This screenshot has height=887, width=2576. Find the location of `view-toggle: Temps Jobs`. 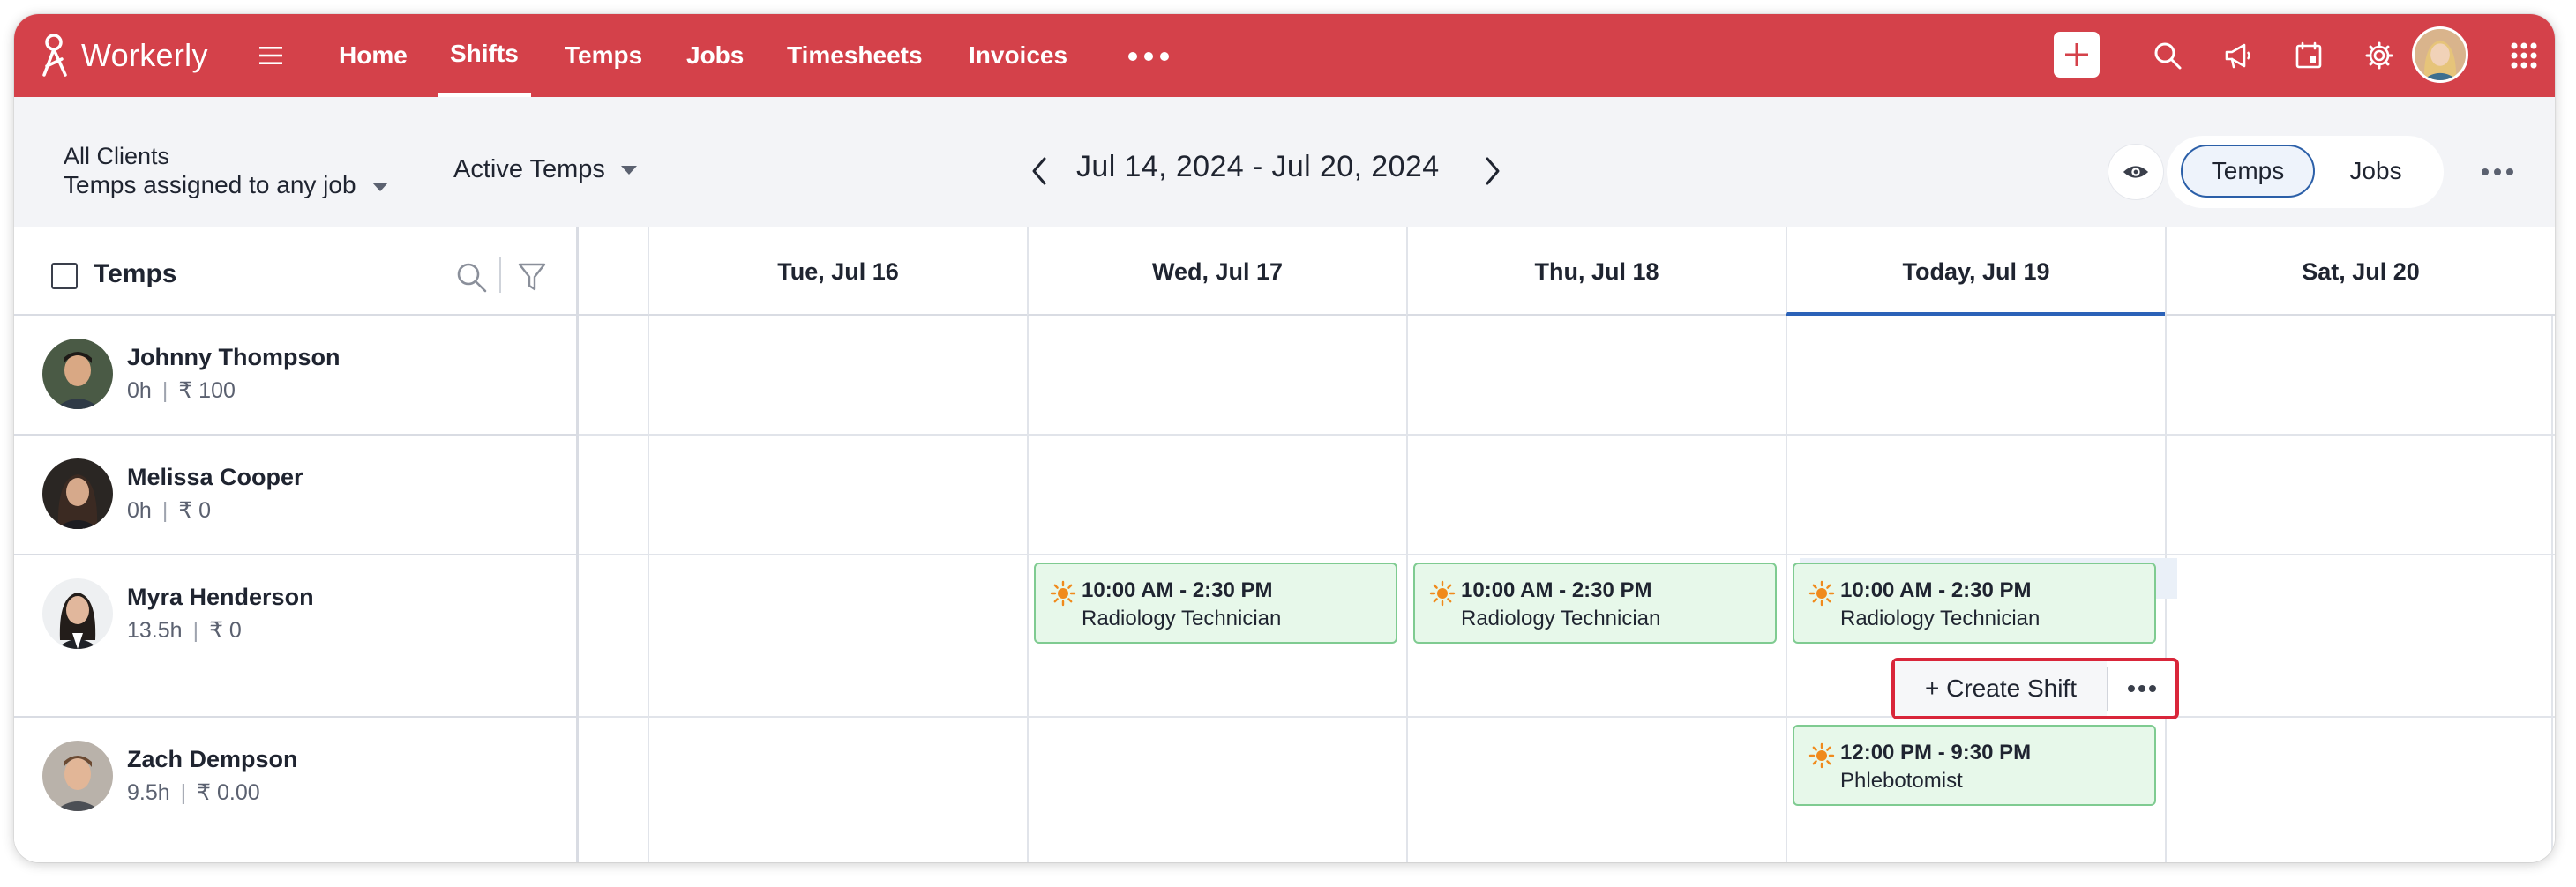

view-toggle: Temps Jobs is located at coordinates (2306, 172).